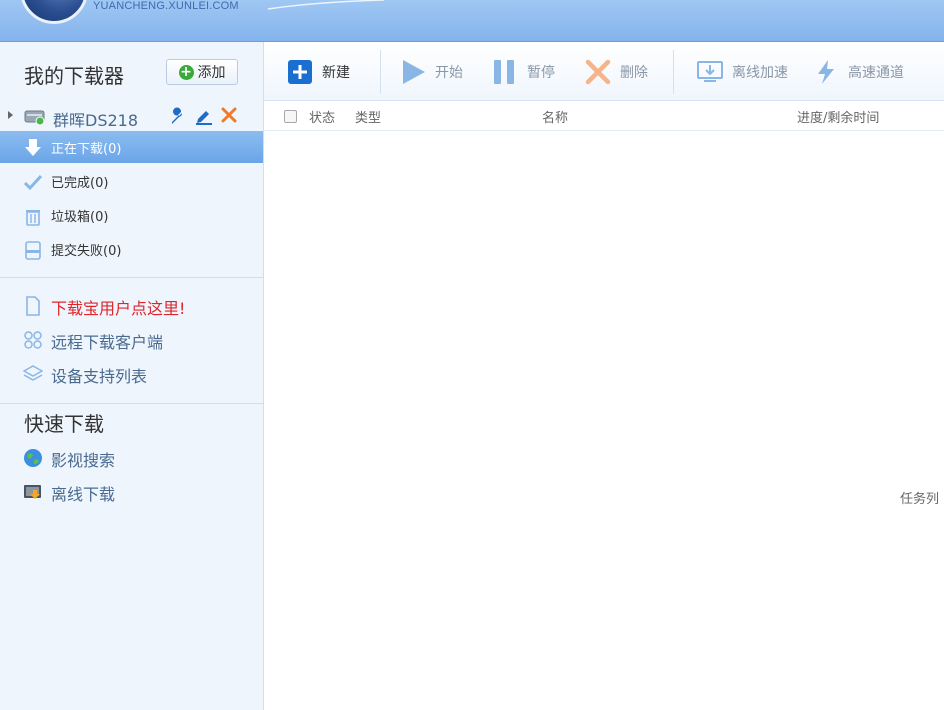 Image resolution: width=944 pixels, height=710 pixels. I want to click on offline-download-icon, so click(32, 492).